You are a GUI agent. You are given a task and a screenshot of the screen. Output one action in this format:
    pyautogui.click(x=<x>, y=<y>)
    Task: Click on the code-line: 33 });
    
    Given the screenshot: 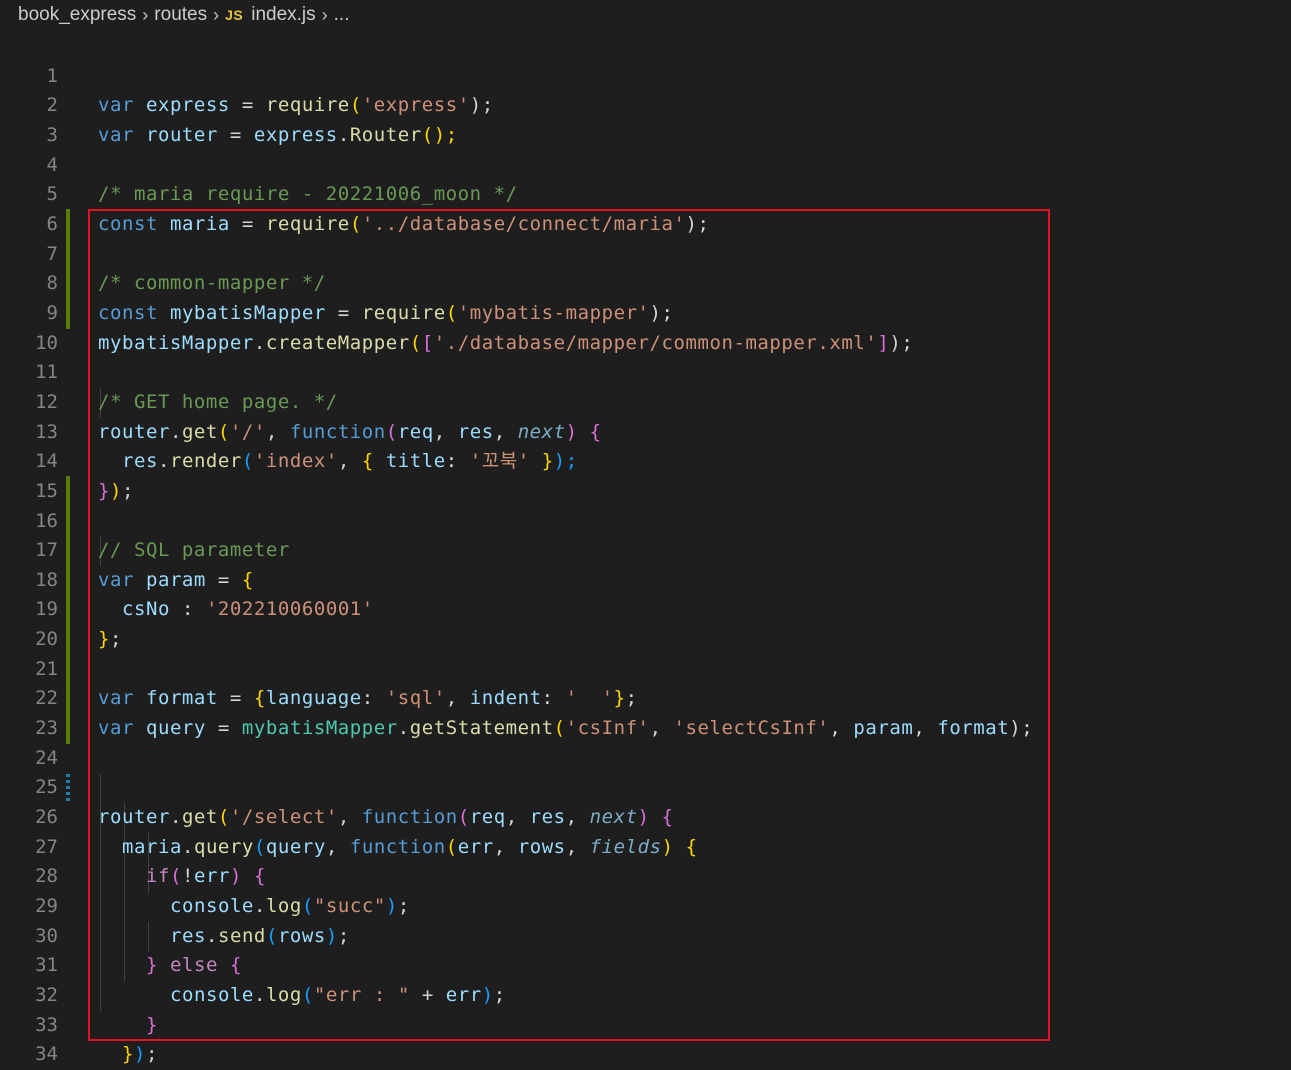 What is the action you would take?
    pyautogui.click(x=645, y=1023)
    